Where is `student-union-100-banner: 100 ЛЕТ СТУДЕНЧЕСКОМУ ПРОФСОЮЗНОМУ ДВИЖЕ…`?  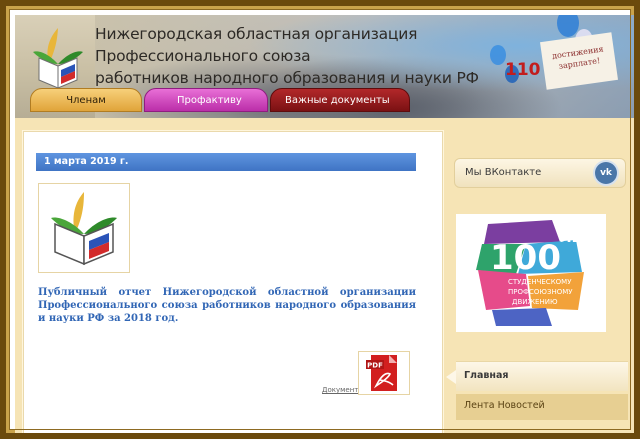
student-union-100-banner: 100 ЛЕТ СТУДЕНЧЕСКОМУ ПРОФСОЮЗНОМУ ДВИЖЕ… is located at coordinates (531, 273).